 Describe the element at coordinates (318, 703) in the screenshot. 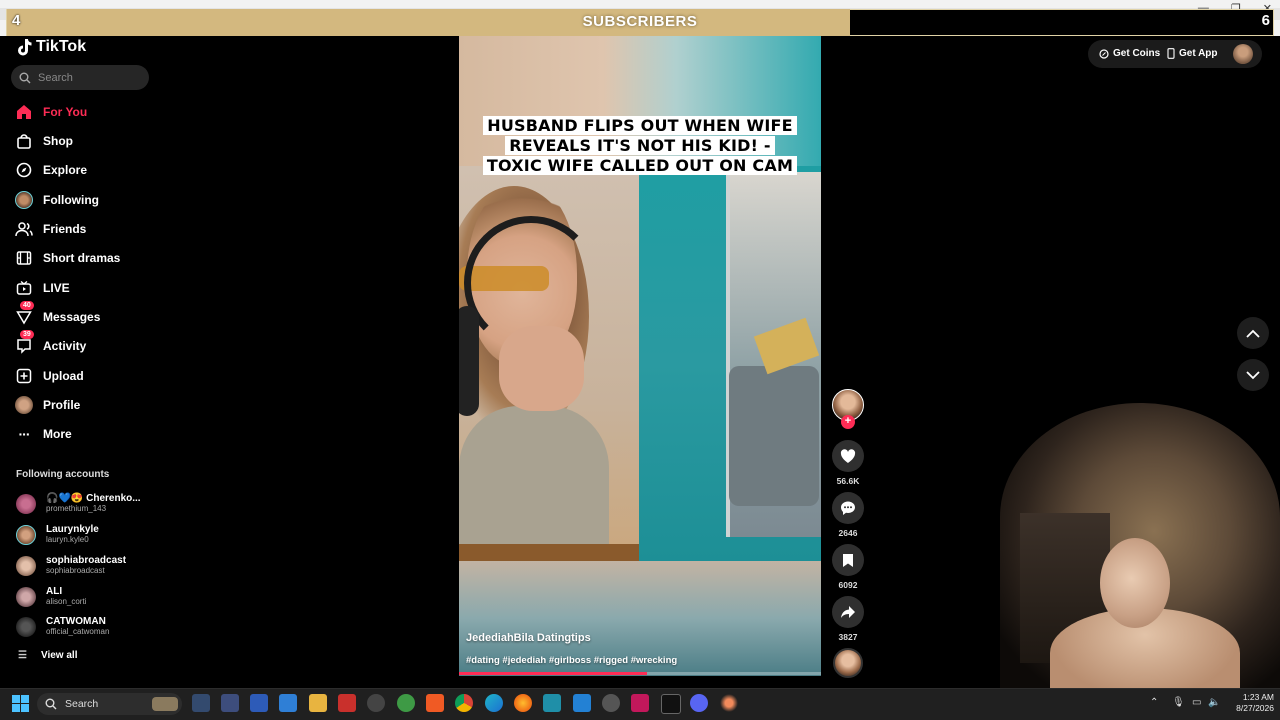

I see `file-explorer-icon` at that location.